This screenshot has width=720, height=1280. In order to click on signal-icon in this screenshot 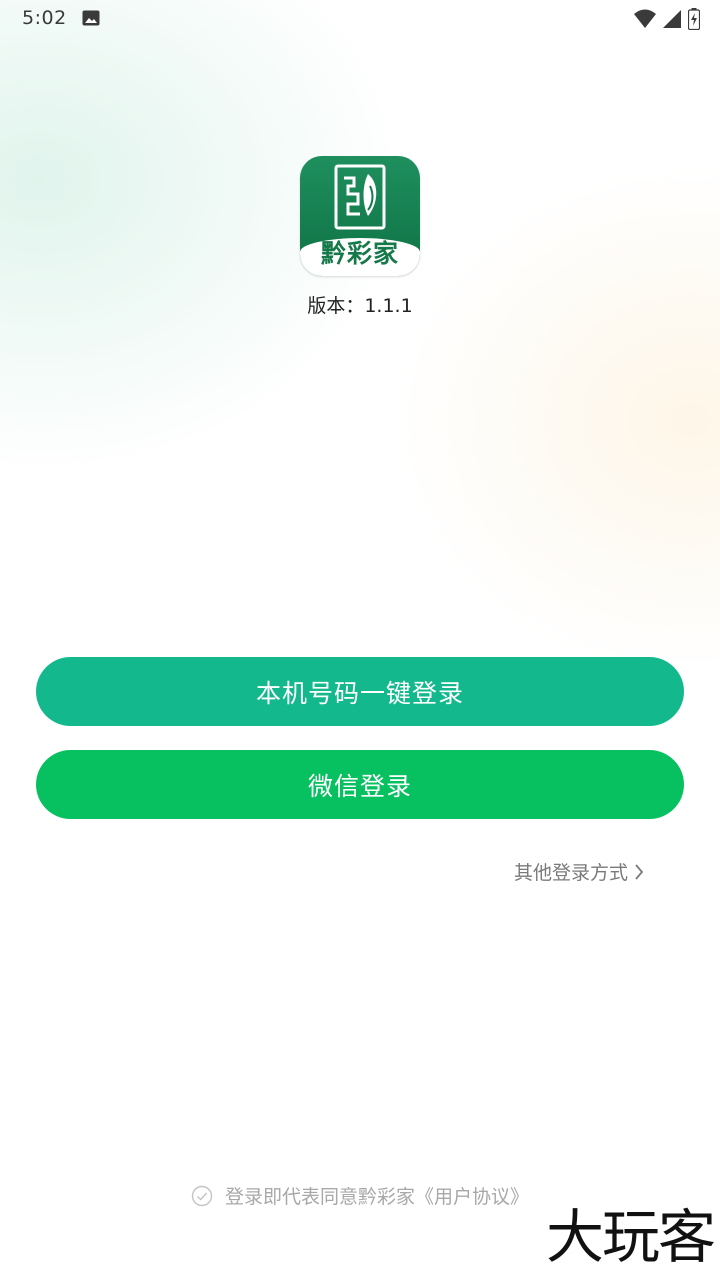, I will do `click(672, 21)`.